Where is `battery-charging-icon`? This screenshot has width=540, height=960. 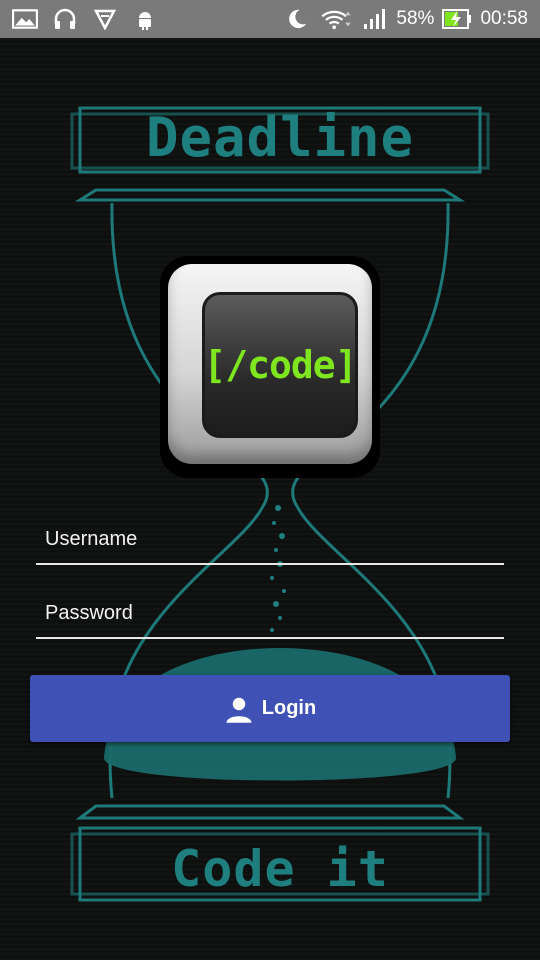 battery-charging-icon is located at coordinates (457, 19).